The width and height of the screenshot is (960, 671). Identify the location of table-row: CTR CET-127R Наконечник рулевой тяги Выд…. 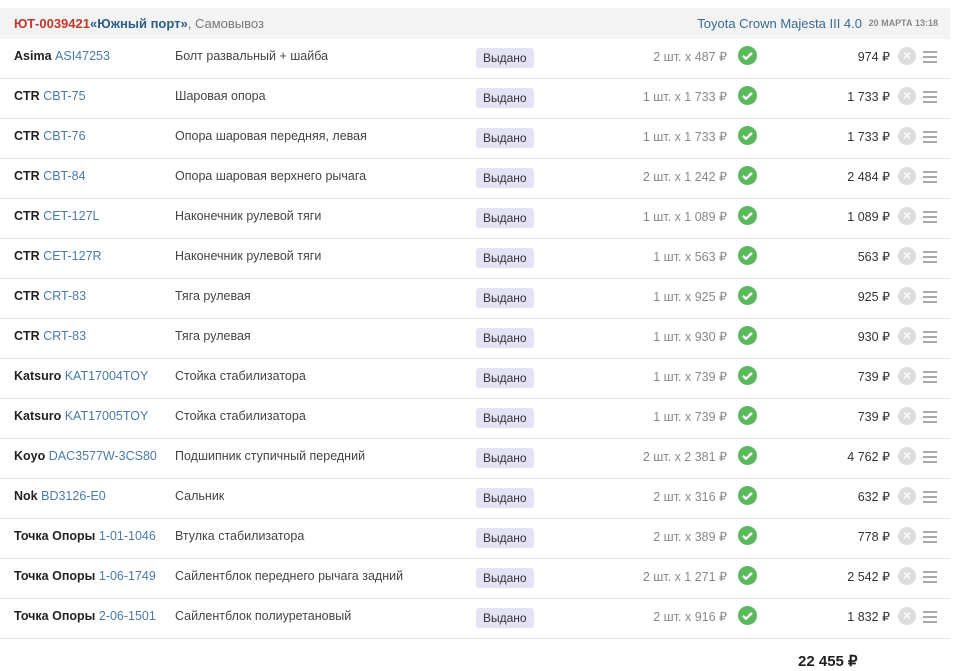
(475, 259).